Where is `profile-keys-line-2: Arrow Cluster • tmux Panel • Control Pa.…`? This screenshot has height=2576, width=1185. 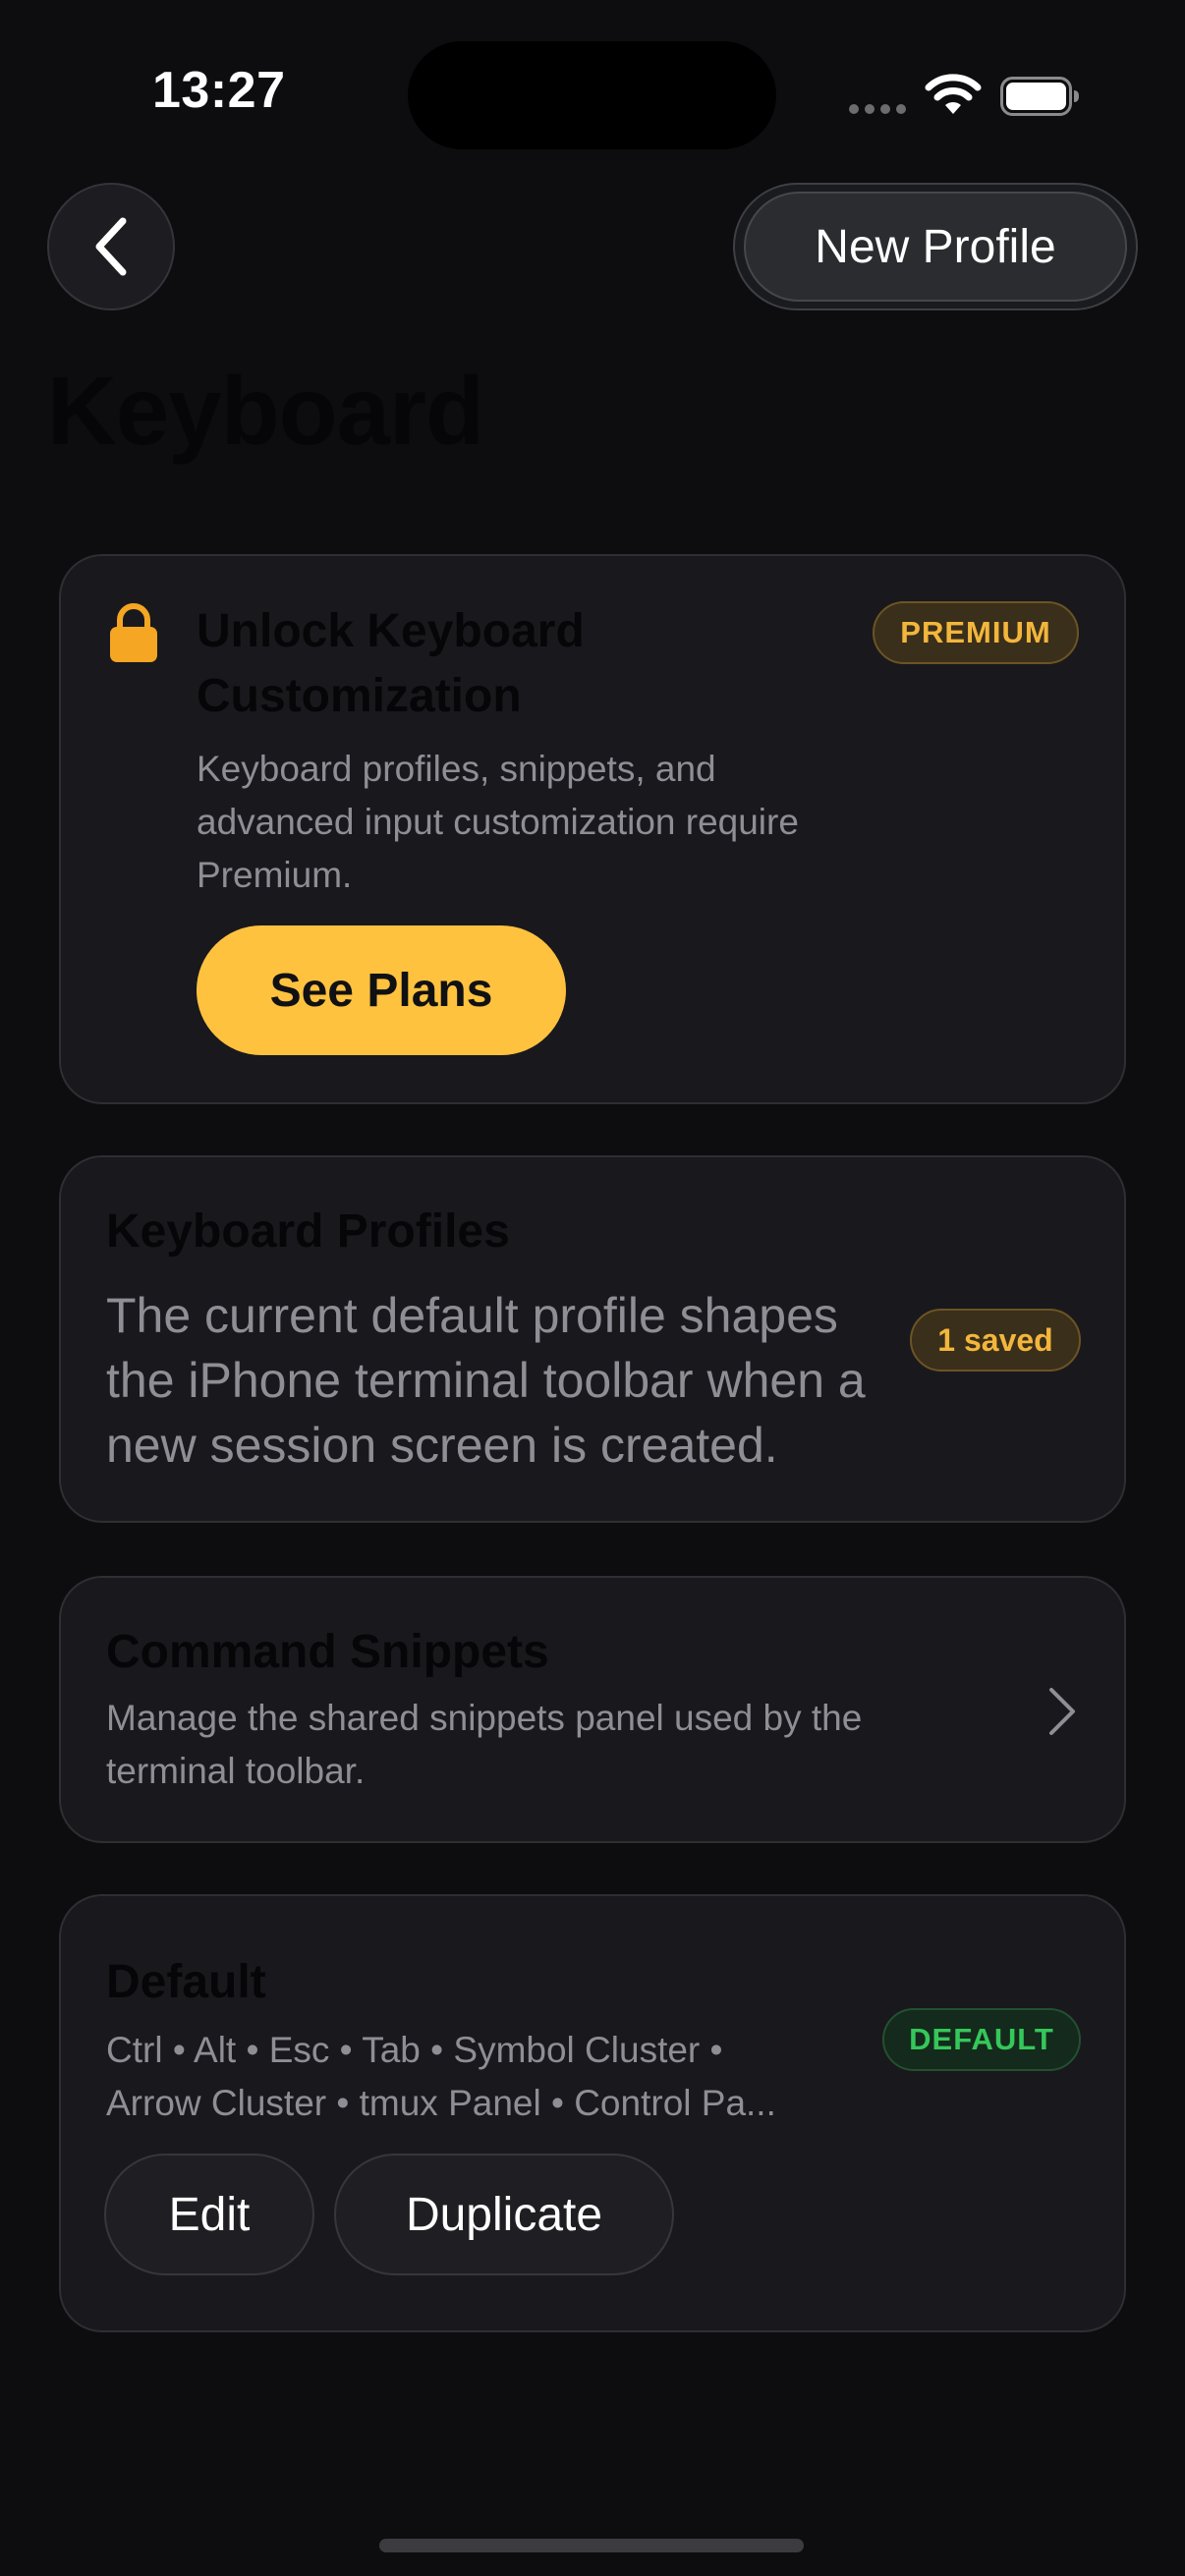
profile-keys-line-2: Arrow Cluster • tmux Panel • Control Pa.… is located at coordinates (441, 2103).